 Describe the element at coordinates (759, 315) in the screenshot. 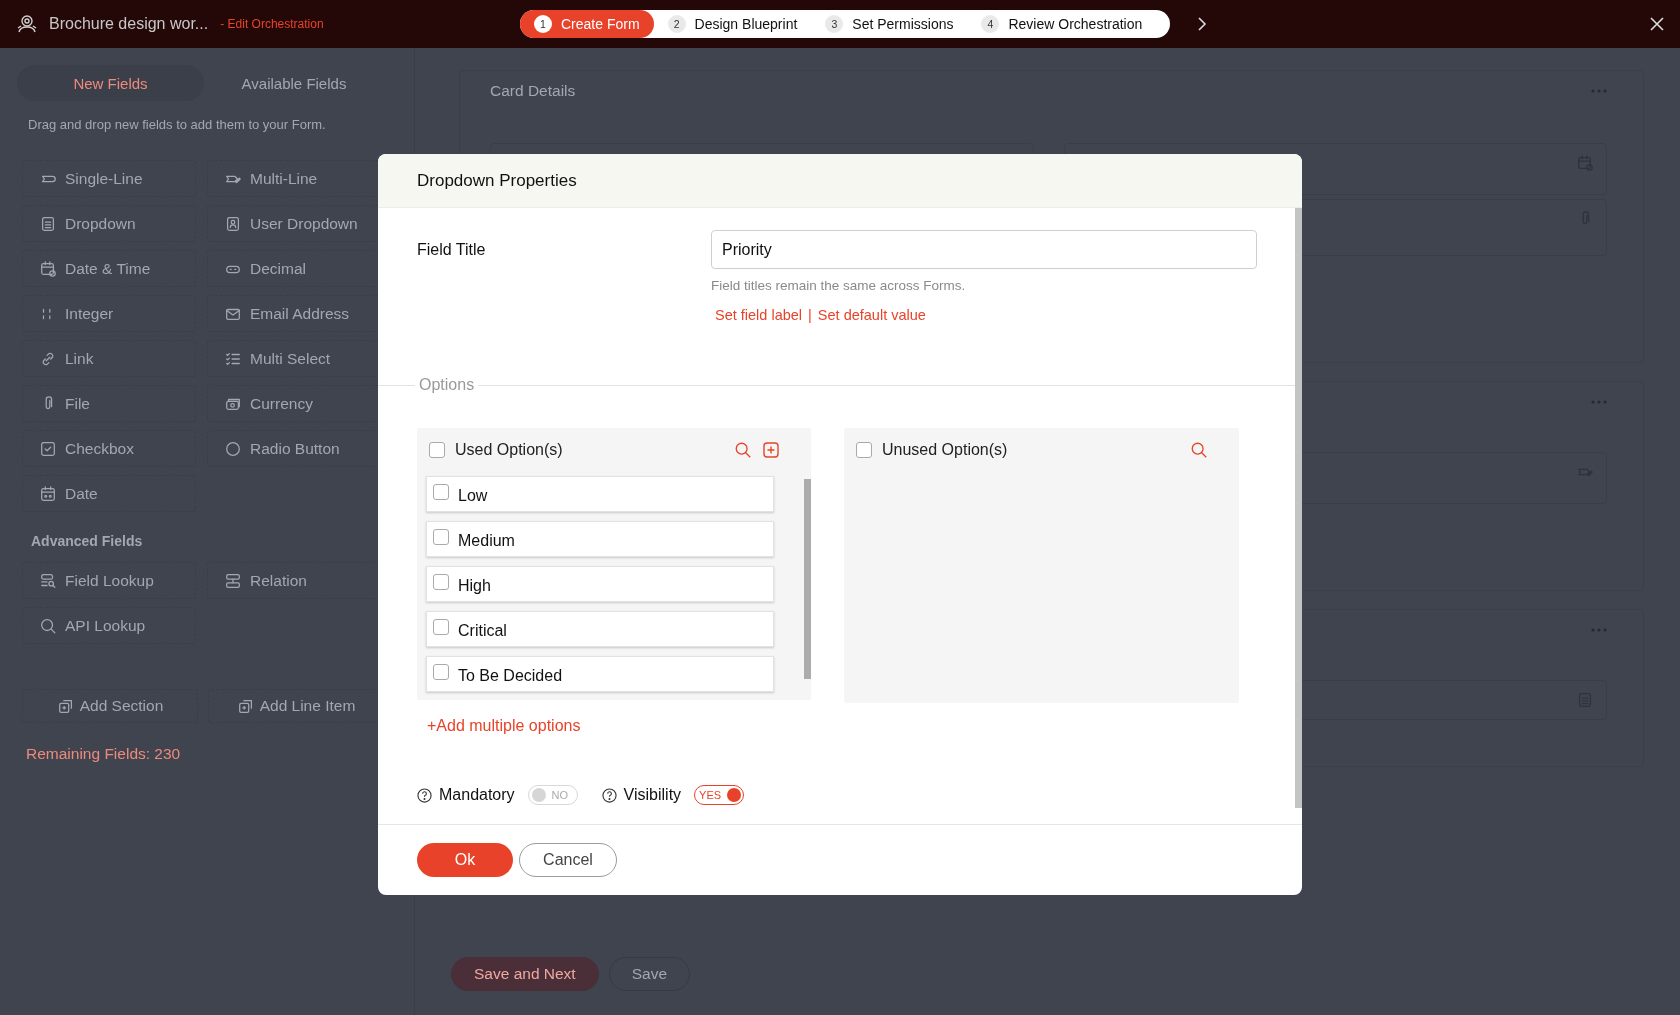

I see `link: Set field label` at that location.